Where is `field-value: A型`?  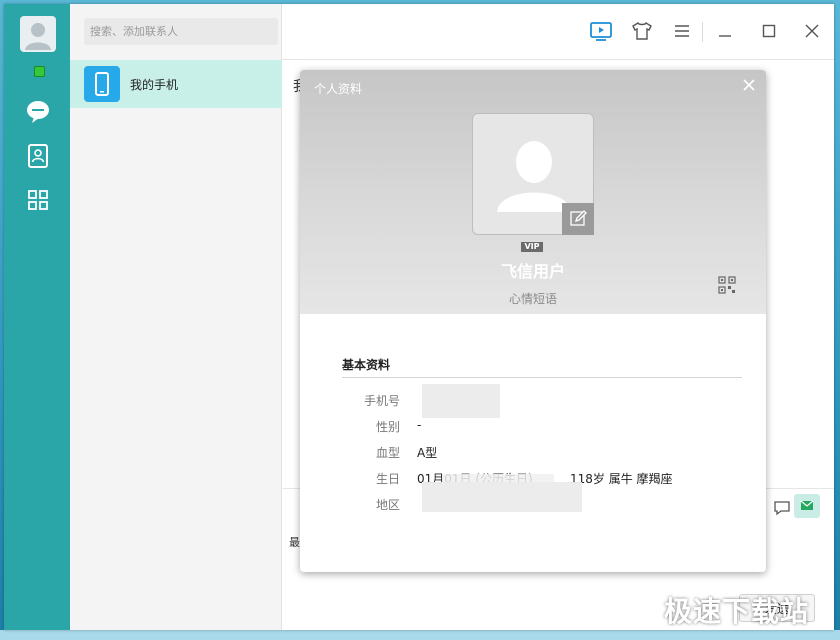
field-value: A型 is located at coordinates (427, 453).